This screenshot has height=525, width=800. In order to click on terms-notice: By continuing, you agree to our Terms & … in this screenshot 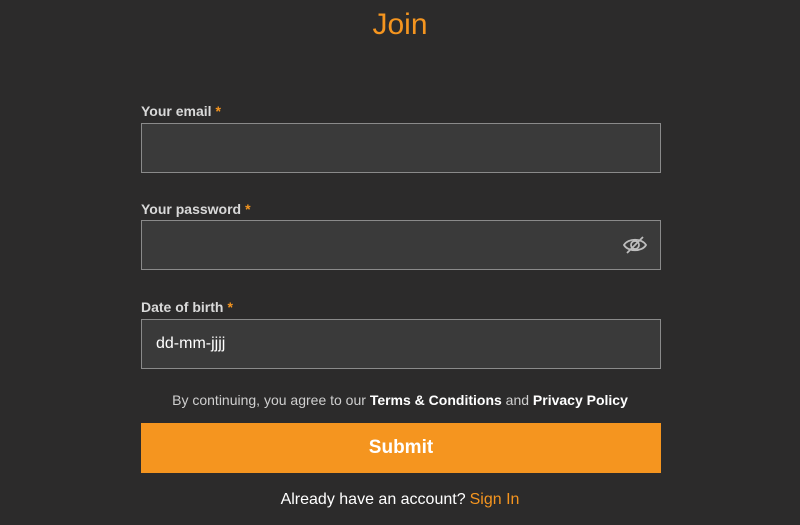, I will do `click(400, 400)`.